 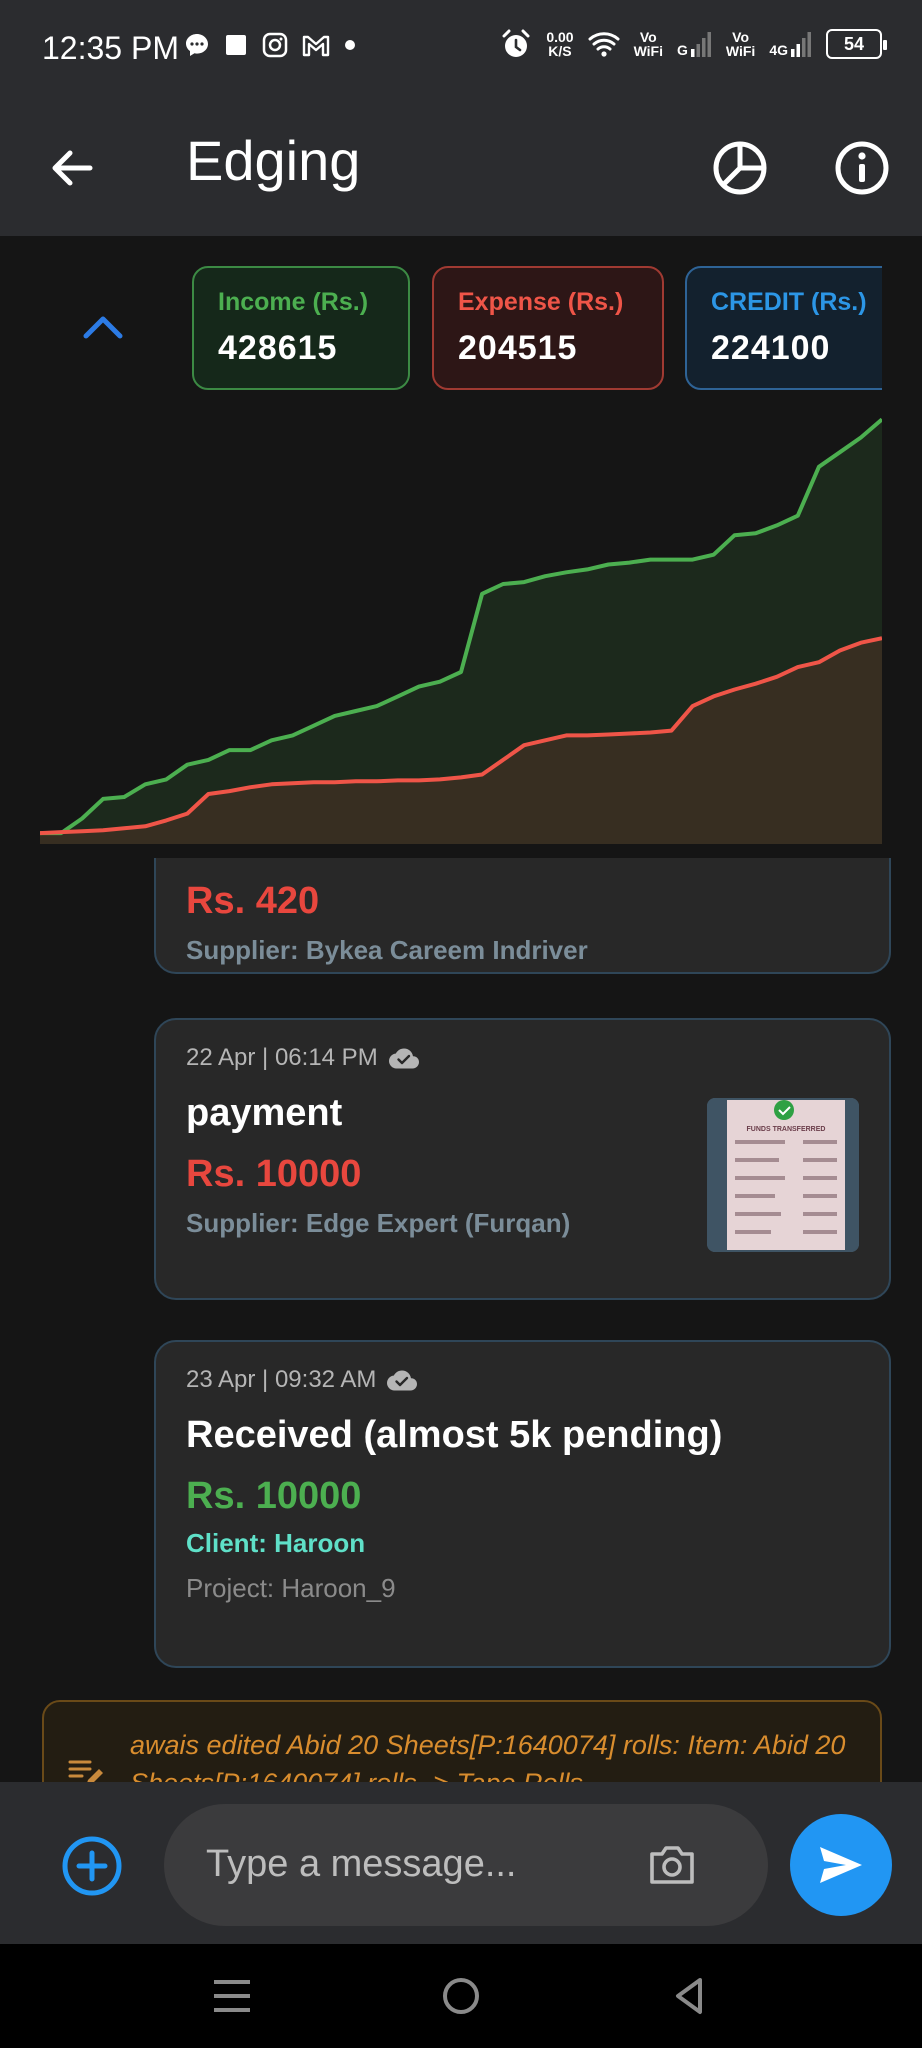 I want to click on battery-indicator: 54, so click(x=856, y=44).